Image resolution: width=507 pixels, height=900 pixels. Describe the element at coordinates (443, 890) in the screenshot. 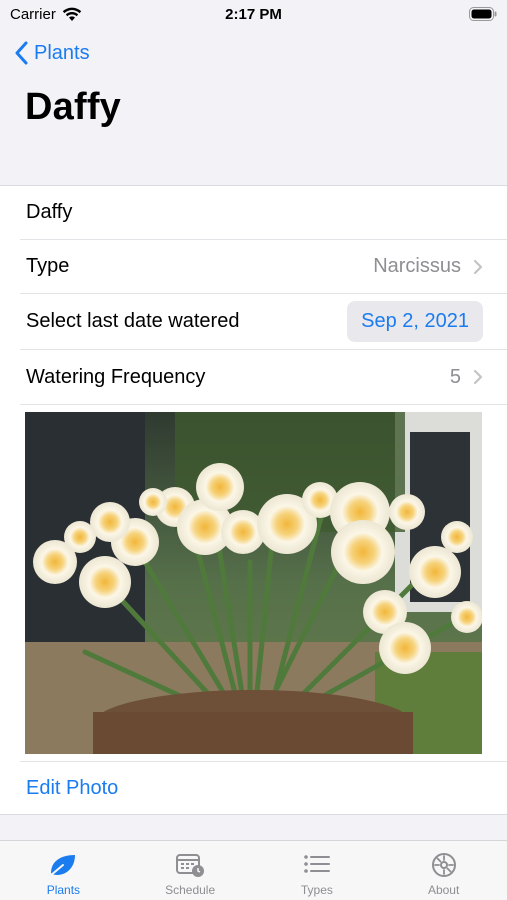

I see `tab-label: About` at that location.